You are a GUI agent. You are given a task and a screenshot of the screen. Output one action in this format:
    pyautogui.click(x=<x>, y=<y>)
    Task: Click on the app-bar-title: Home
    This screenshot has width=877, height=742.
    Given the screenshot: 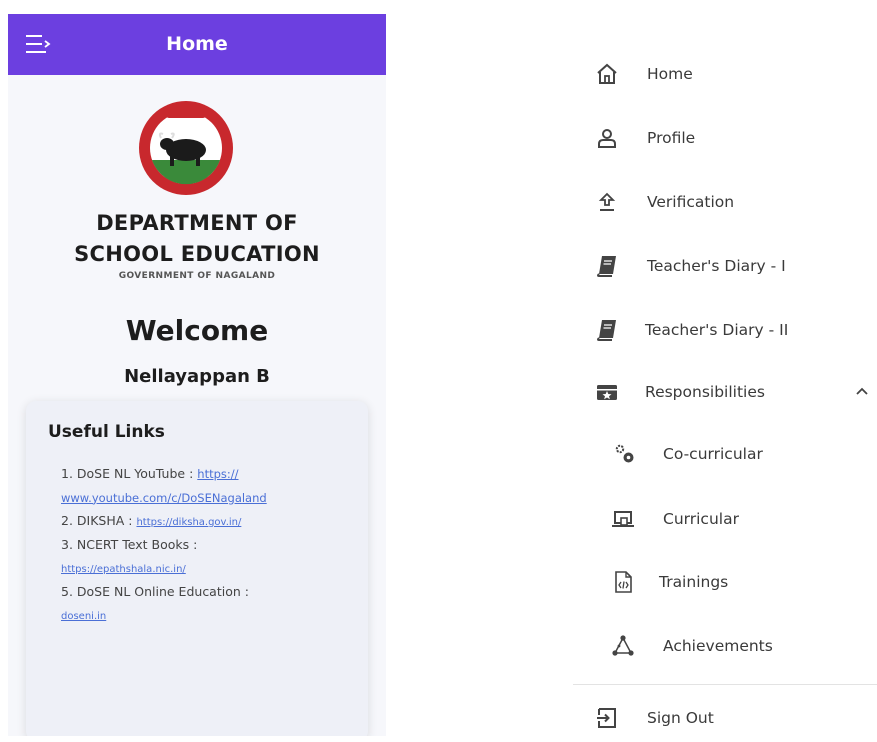 What is the action you would take?
    pyautogui.click(x=197, y=44)
    